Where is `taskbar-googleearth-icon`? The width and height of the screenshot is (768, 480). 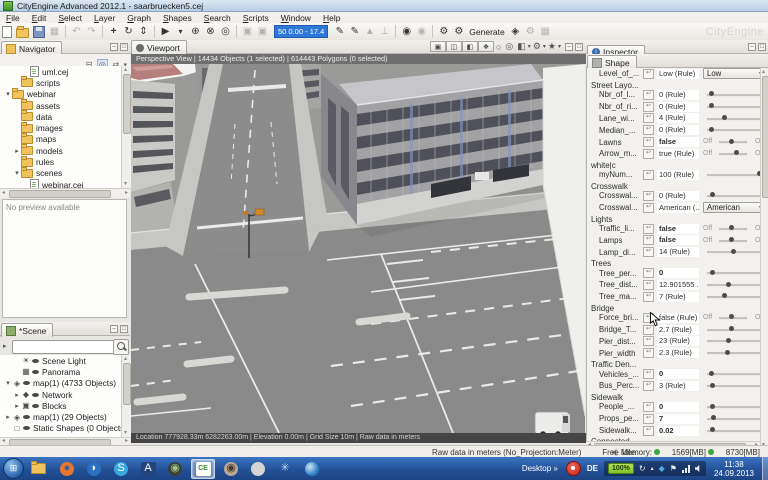
taskbar-googleearth-icon is located at coordinates (312, 469).